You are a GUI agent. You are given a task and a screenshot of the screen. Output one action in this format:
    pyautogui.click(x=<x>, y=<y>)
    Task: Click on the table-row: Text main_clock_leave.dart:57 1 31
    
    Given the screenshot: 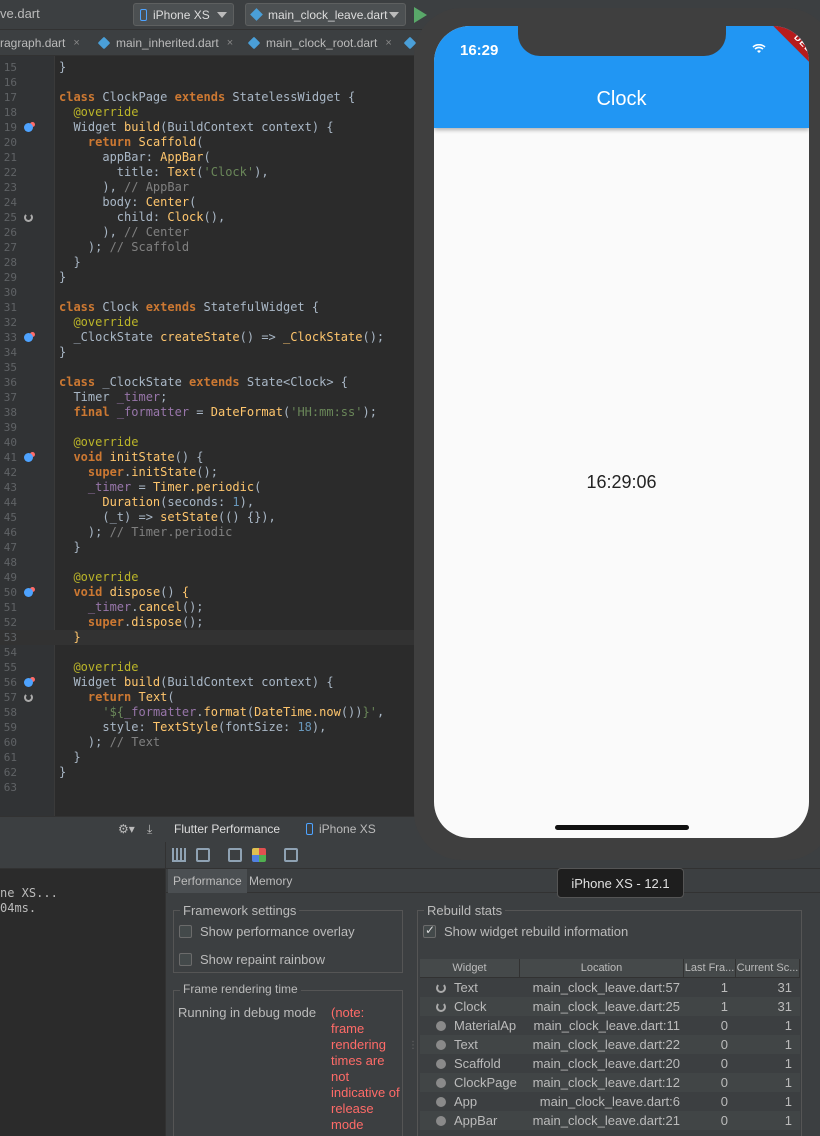 What is the action you would take?
    pyautogui.click(x=610, y=987)
    